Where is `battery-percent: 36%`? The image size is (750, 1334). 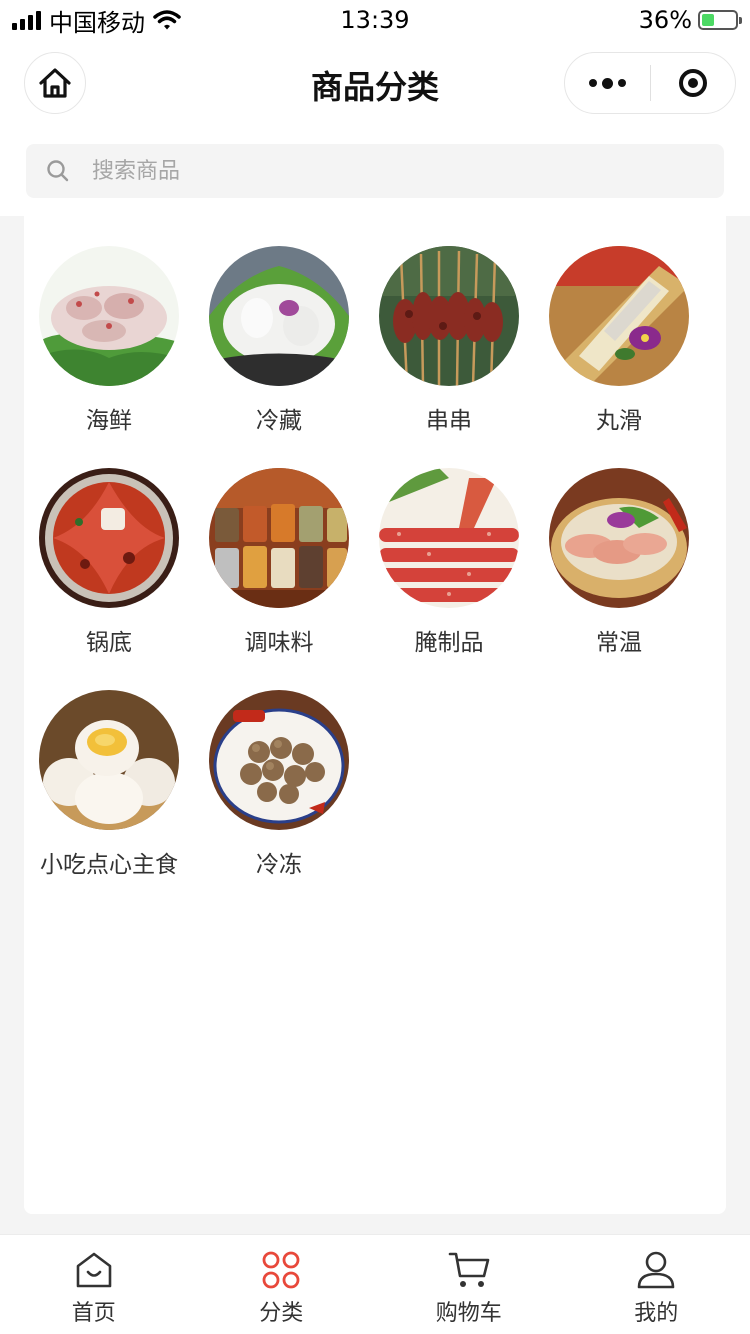
battery-percent: 36% is located at coordinates (665, 20).